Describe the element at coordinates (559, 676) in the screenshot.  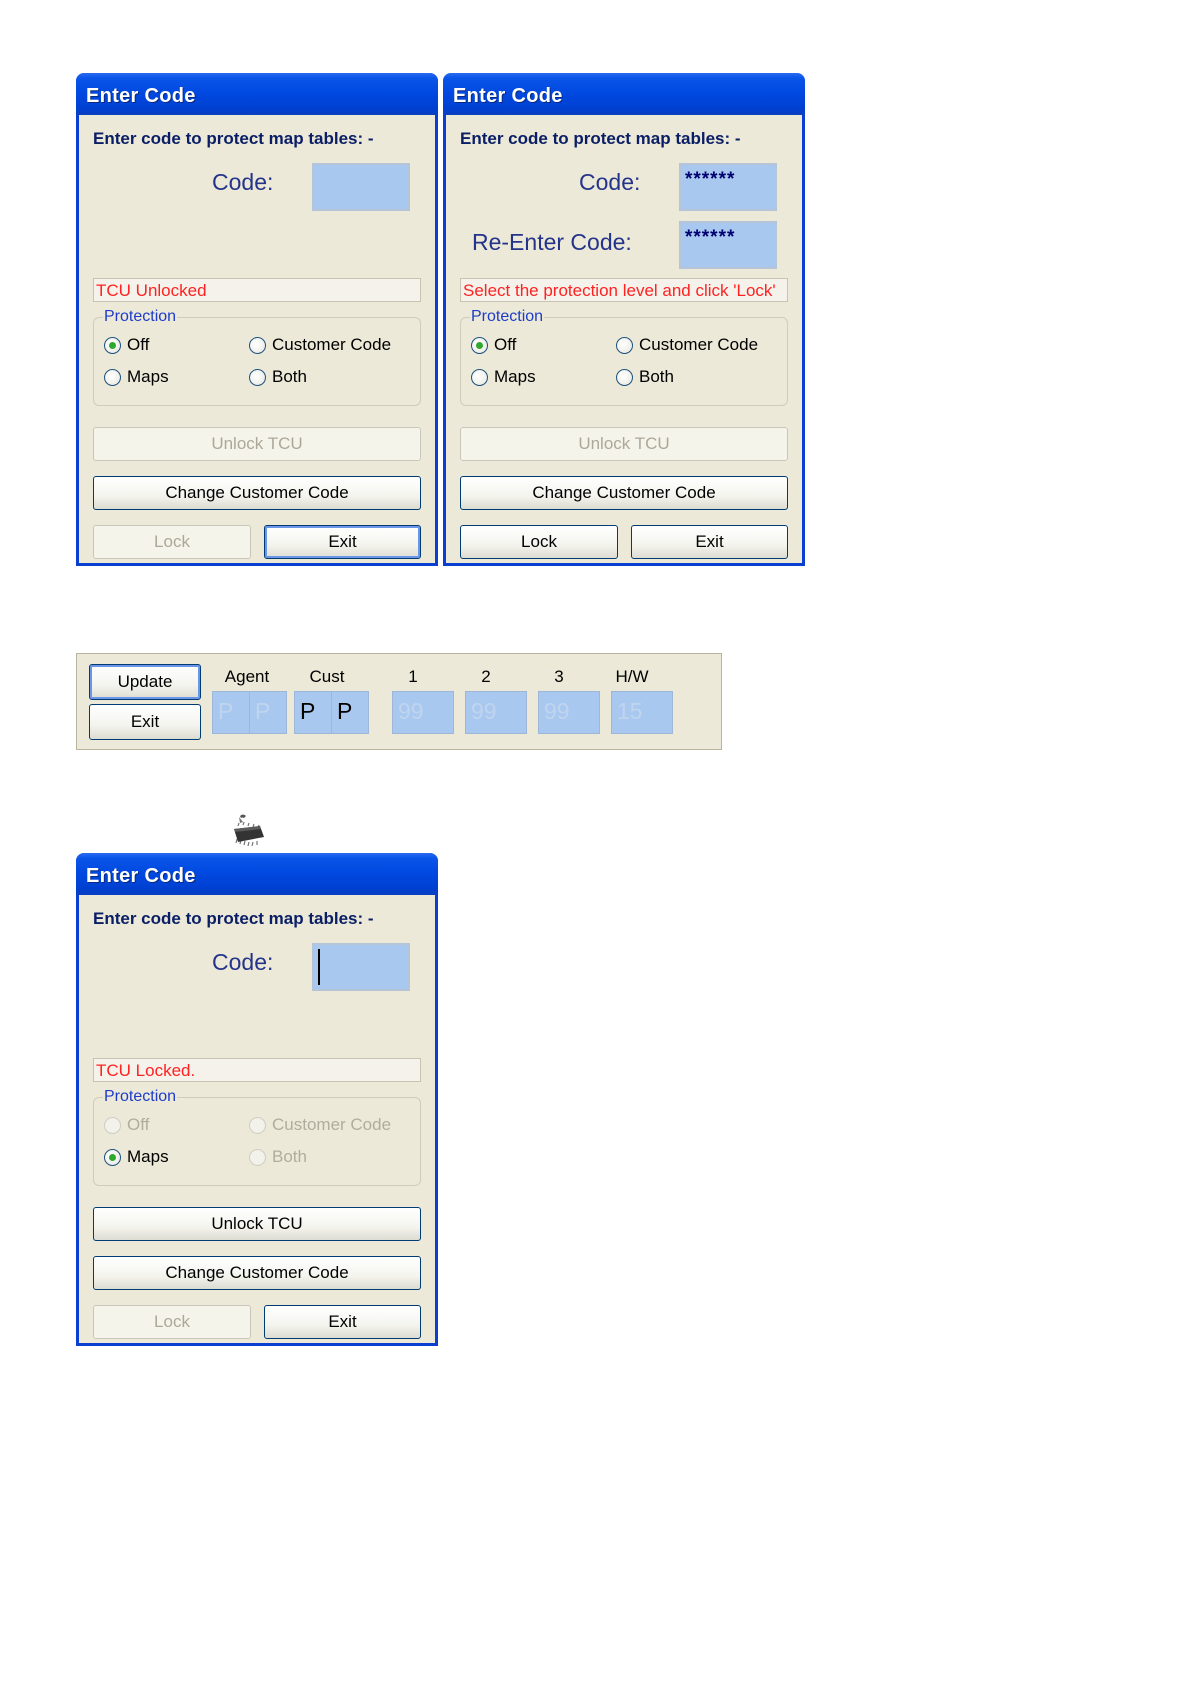
I see `col-3-label: 3` at that location.